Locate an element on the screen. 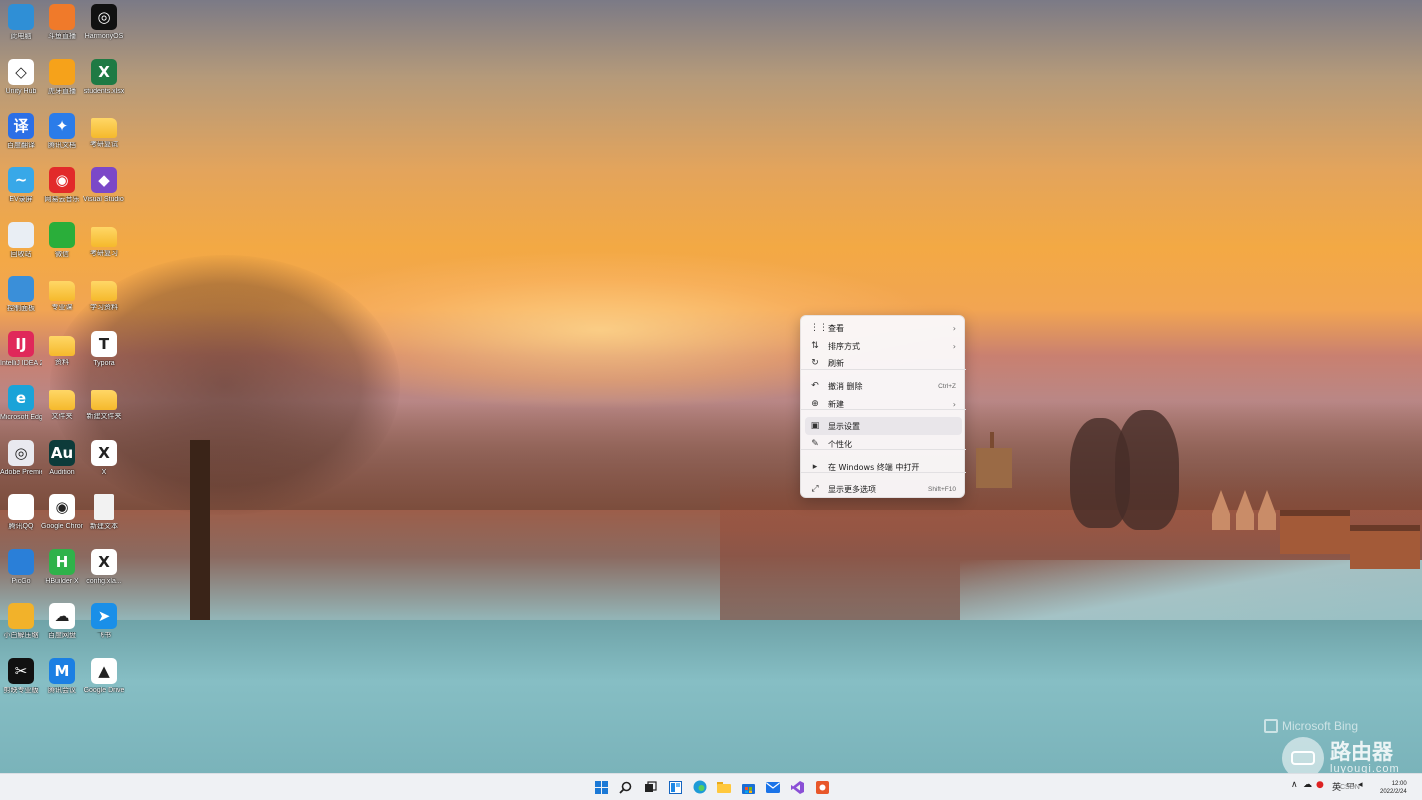 The width and height of the screenshot is (1422, 800). file-explorer-button is located at coordinates (724, 787).